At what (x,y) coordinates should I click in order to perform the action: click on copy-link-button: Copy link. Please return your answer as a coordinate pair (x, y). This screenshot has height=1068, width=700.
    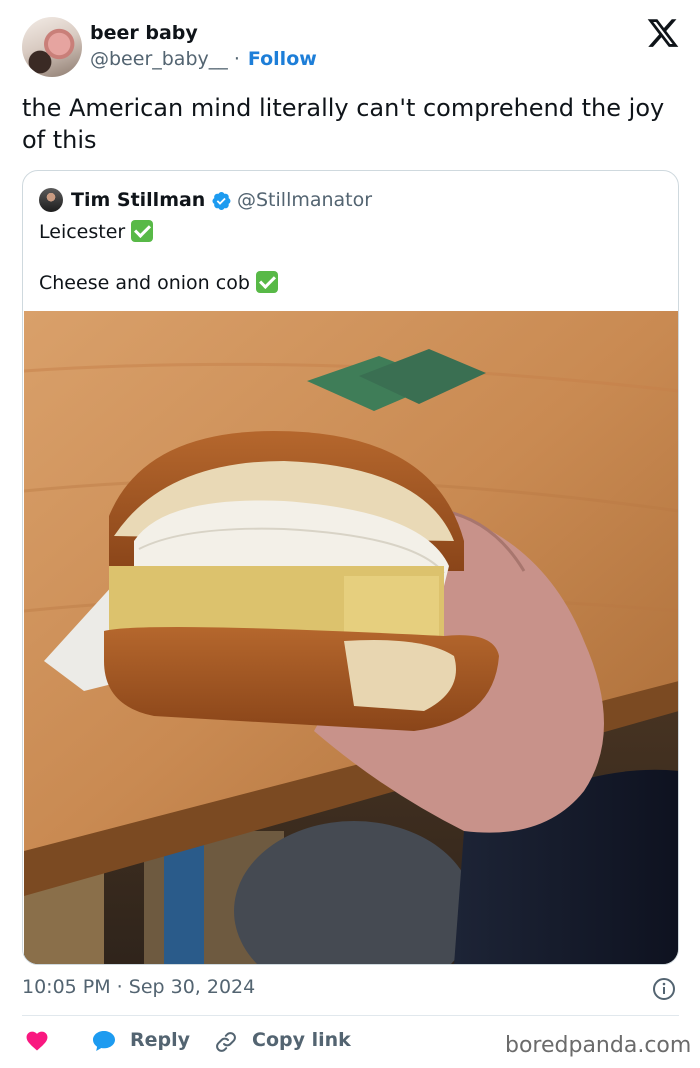
    Looking at the image, I should click on (301, 1040).